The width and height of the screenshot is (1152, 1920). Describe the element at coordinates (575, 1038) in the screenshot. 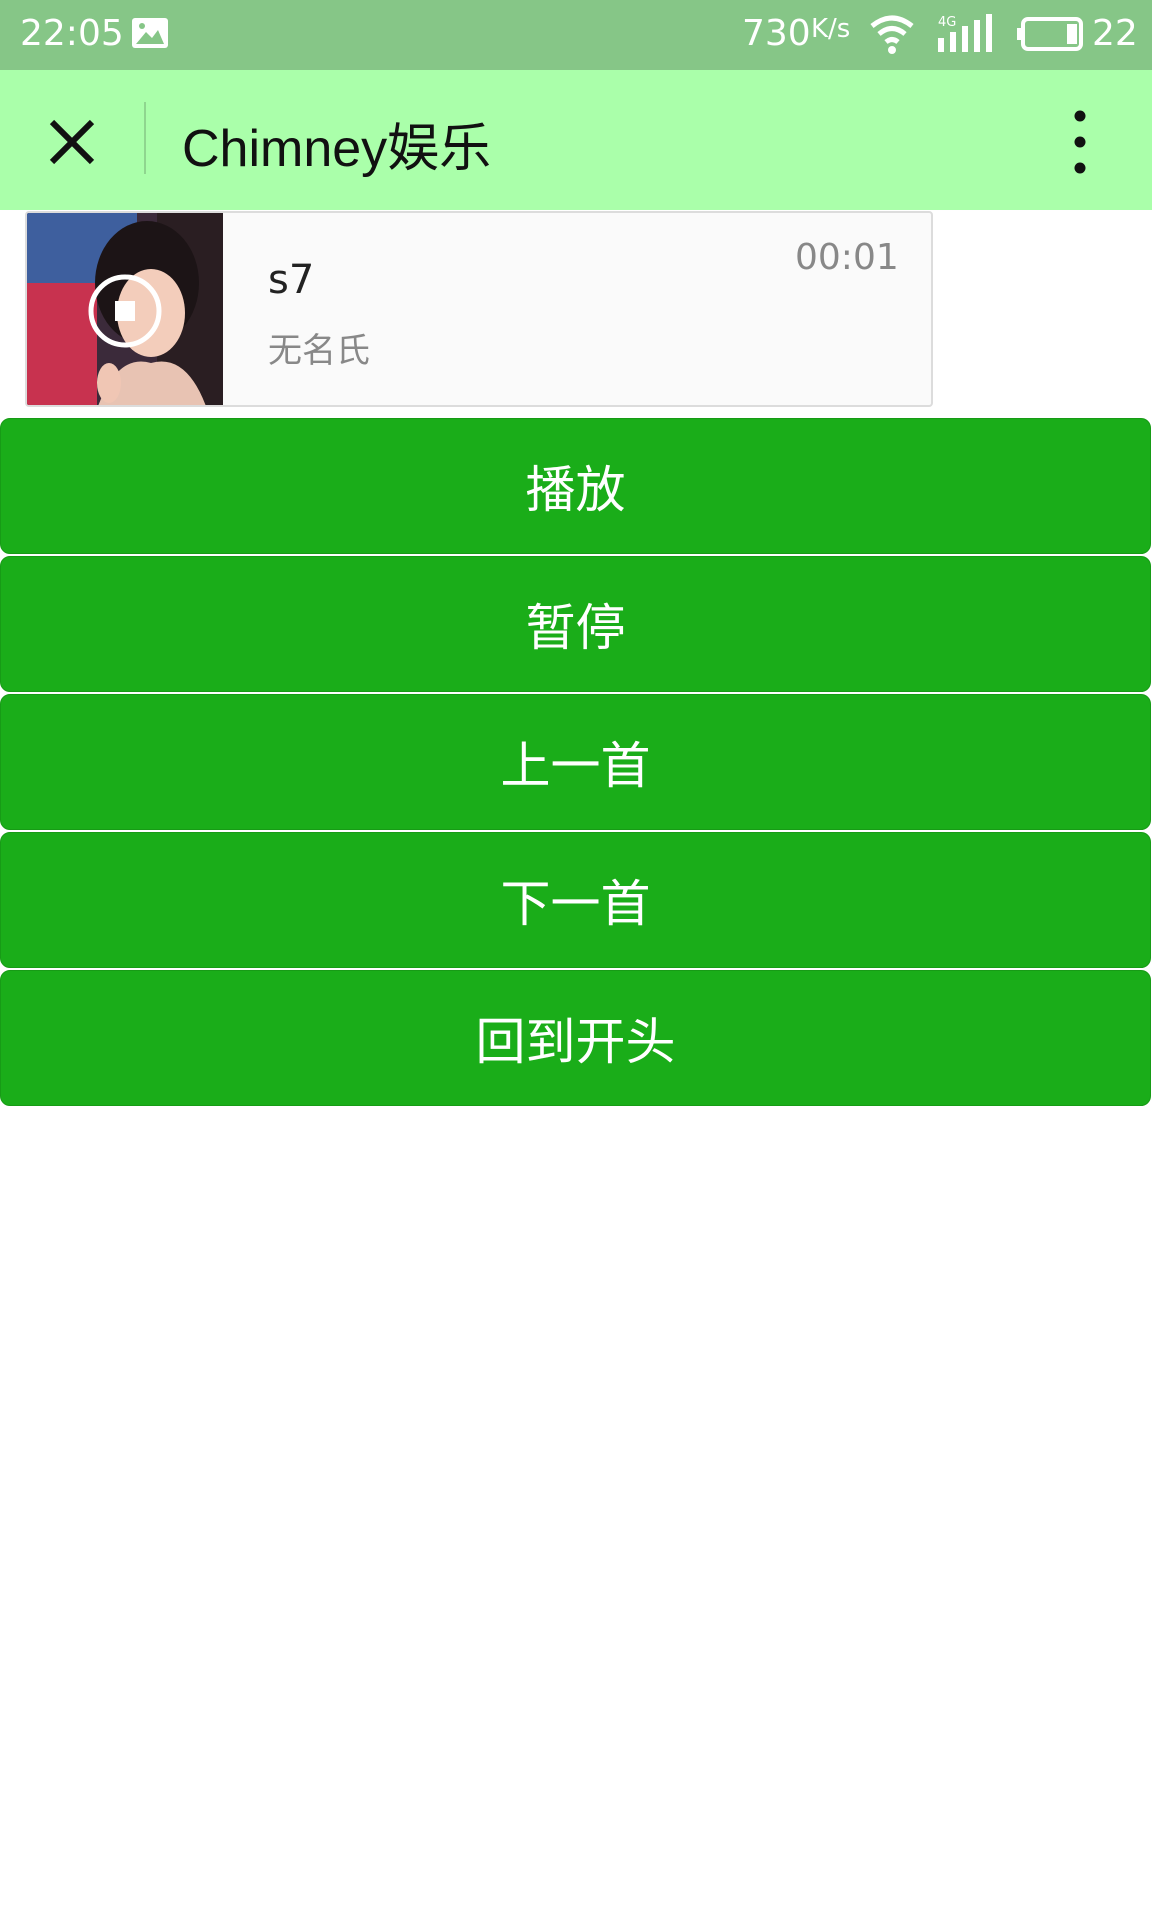

I see `restart-button: 回到开头` at that location.